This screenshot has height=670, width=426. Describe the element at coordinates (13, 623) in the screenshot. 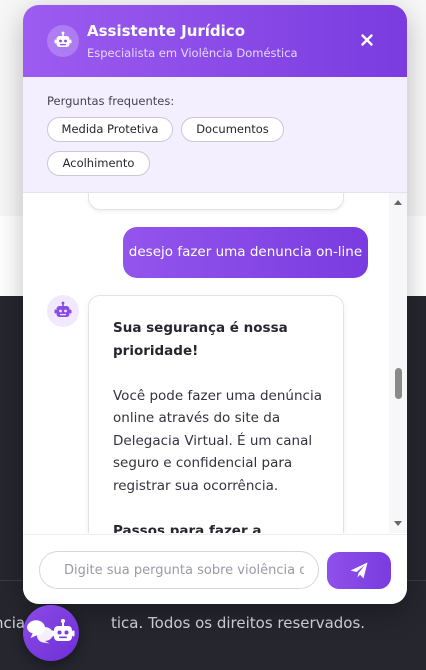

I see `footer-text-part1: ncia` at that location.